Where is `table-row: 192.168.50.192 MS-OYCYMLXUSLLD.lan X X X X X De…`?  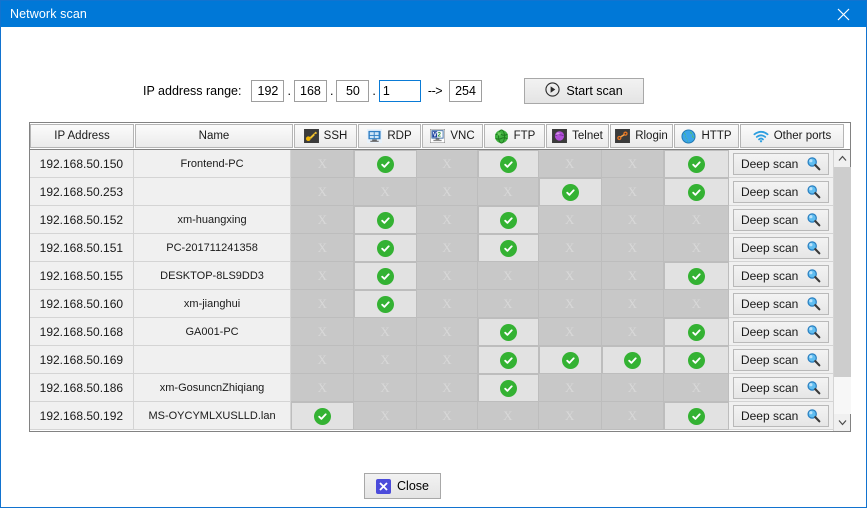
table-row: 192.168.50.192 MS-OYCYMLXUSLLD.lan X X X X X De… is located at coordinates (431, 416).